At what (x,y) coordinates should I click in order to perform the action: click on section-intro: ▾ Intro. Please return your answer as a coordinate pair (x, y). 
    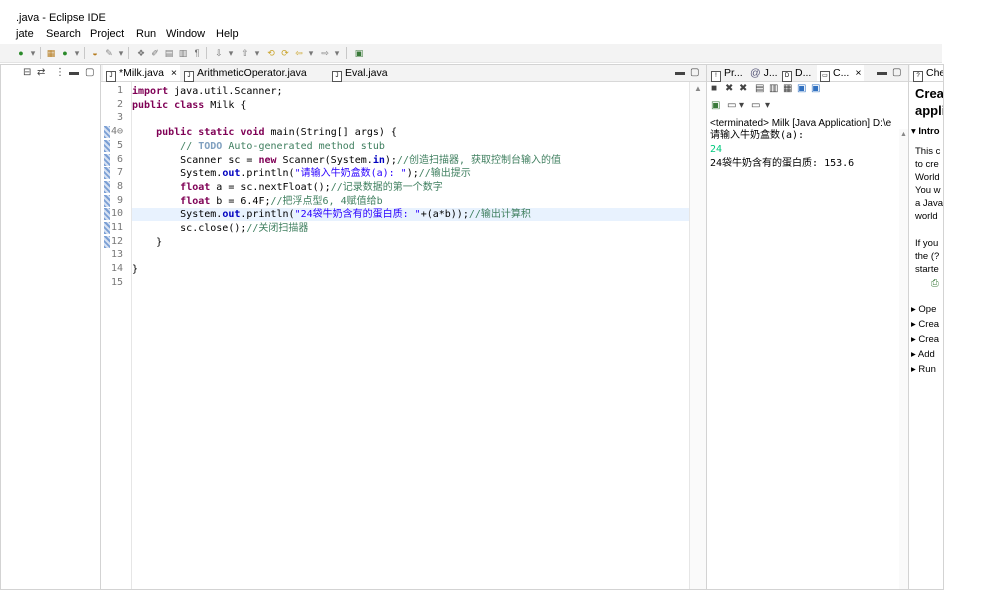
    Looking at the image, I should click on (925, 131).